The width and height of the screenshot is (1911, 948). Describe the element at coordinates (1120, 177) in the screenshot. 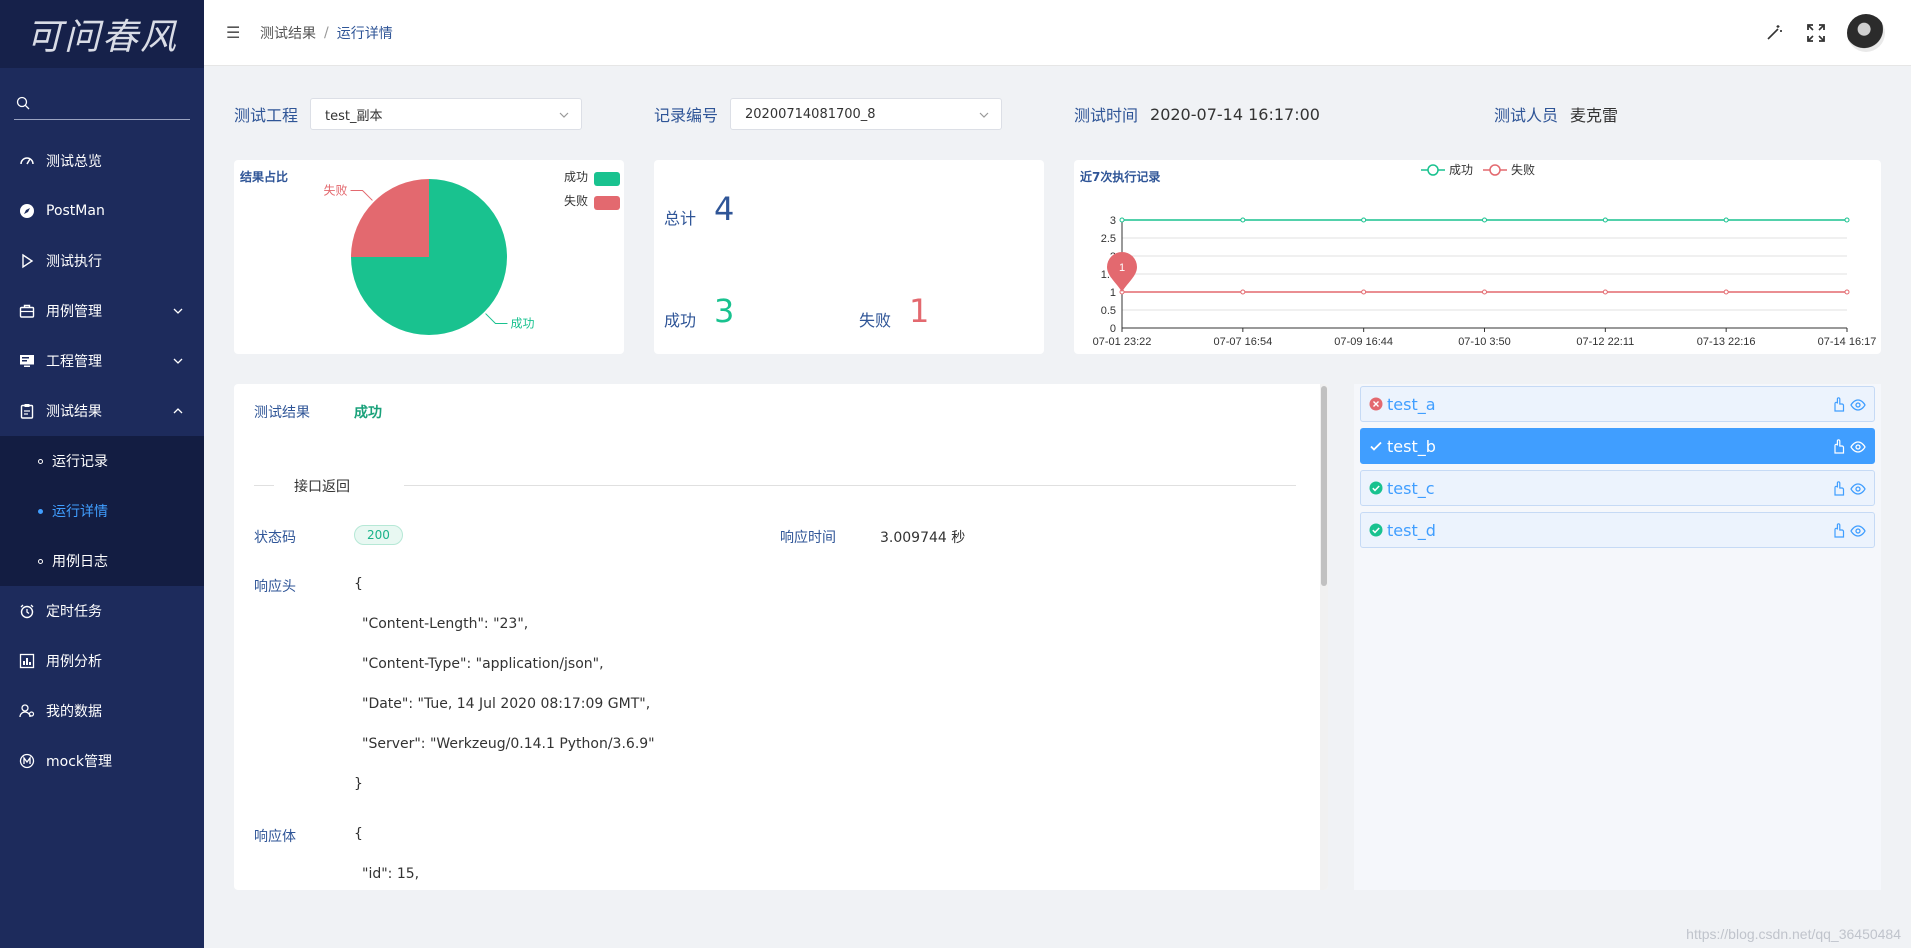

I see `line-chart-title: 近7次执行记录` at that location.